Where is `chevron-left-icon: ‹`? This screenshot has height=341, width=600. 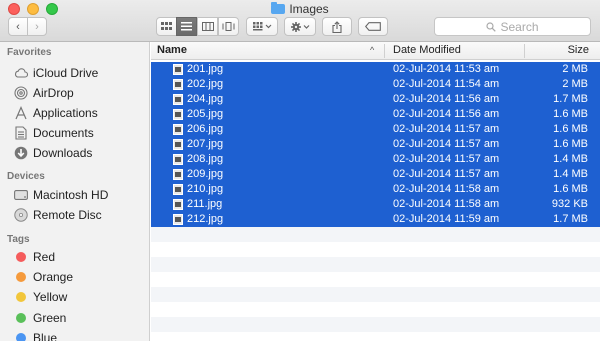 chevron-left-icon: ‹ is located at coordinates (18, 26).